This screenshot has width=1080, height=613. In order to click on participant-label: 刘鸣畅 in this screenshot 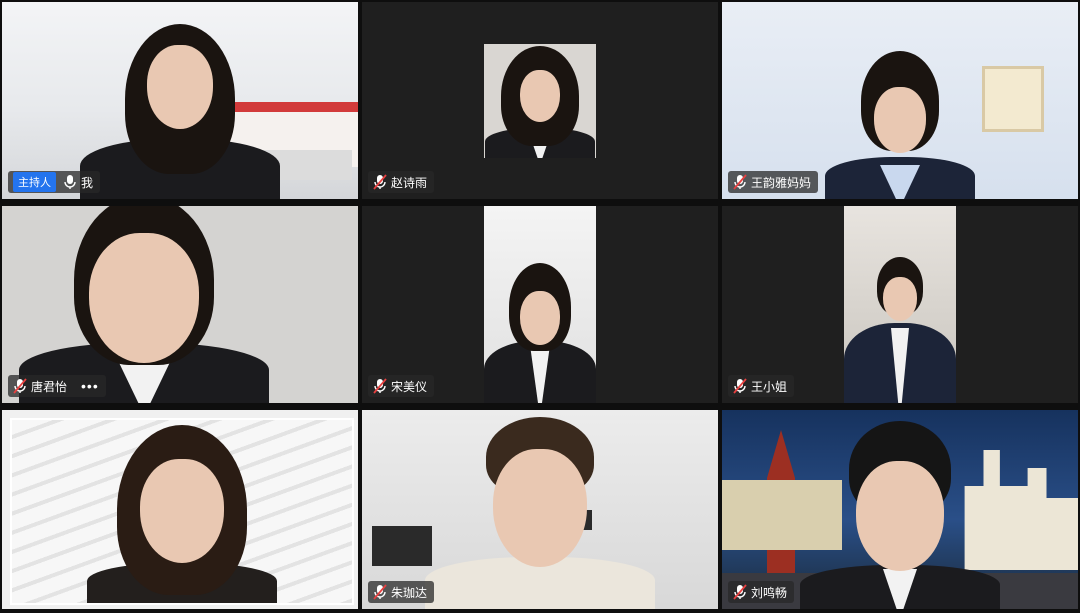, I will do `click(761, 592)`.